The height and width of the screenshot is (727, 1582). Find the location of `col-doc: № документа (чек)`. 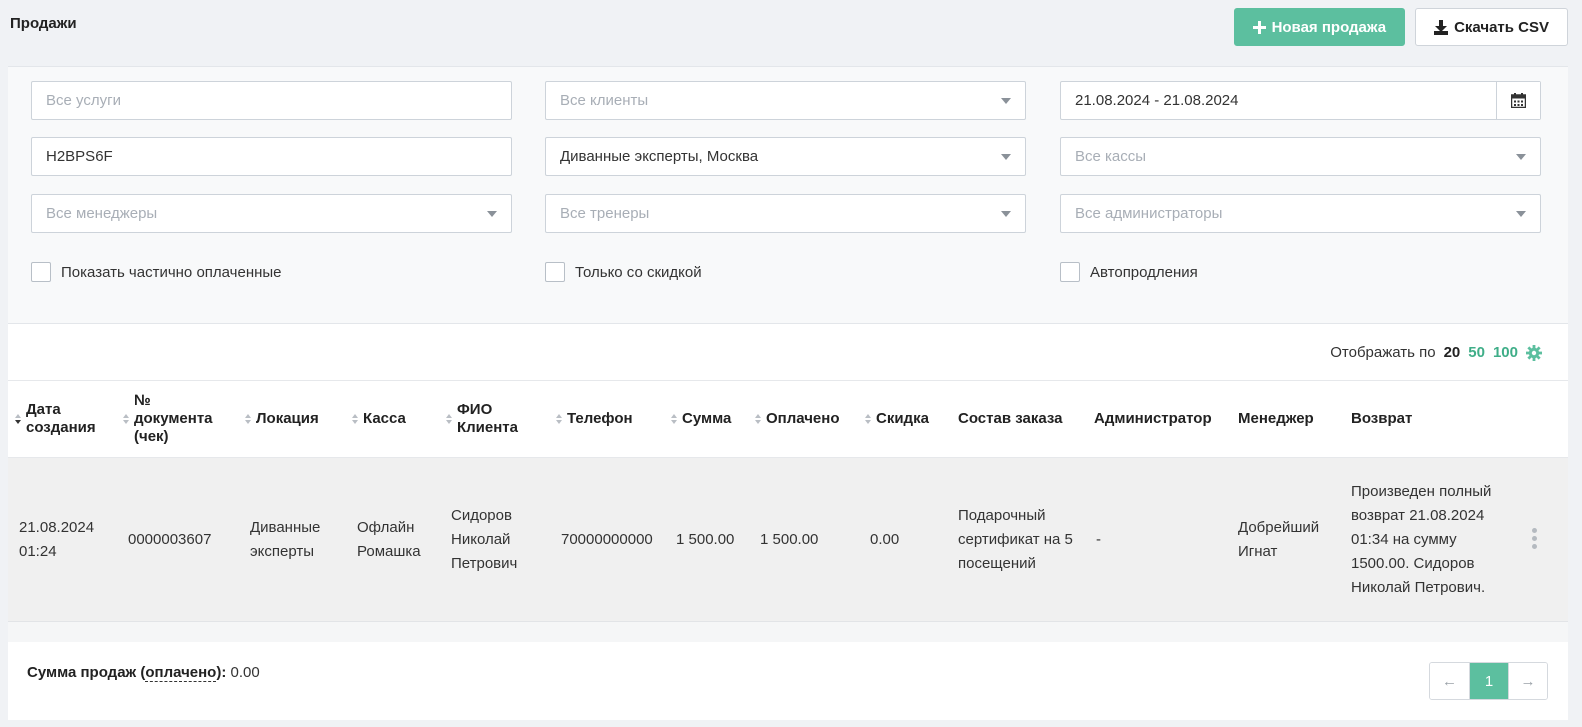

col-doc: № документа (чек) is located at coordinates (177, 419).